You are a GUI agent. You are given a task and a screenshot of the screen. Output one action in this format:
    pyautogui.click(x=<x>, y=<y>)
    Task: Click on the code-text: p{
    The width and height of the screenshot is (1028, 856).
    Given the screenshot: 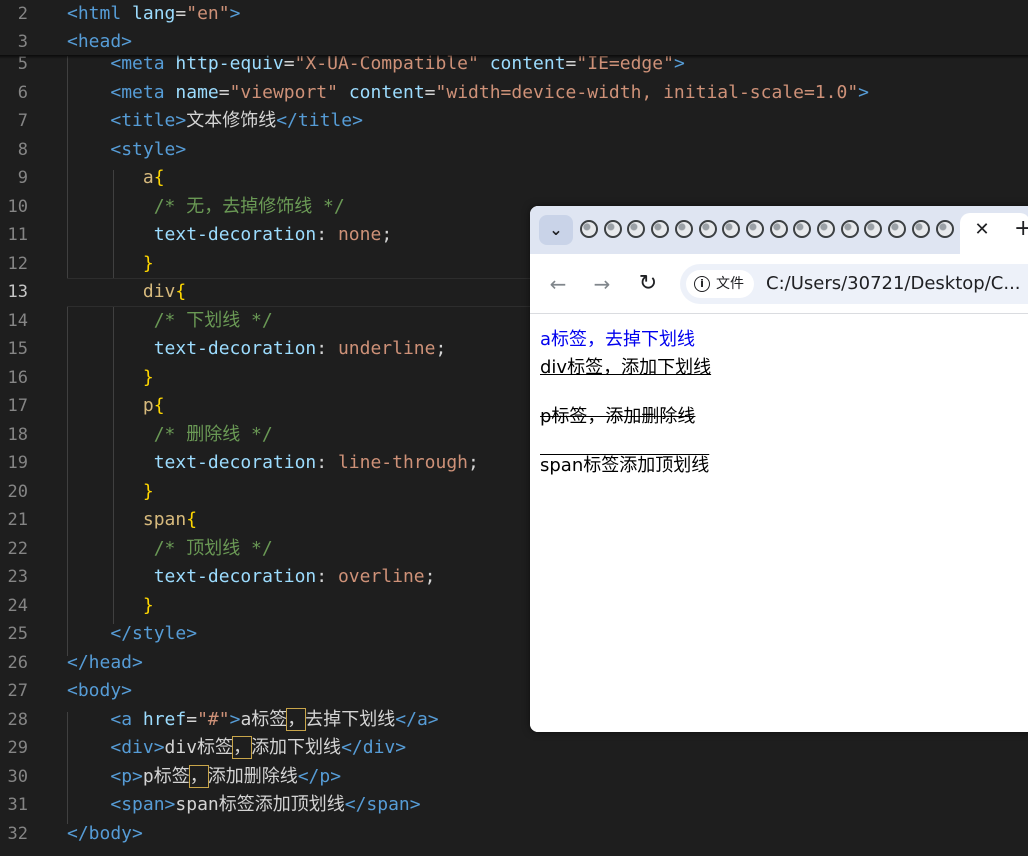 What is the action you would take?
    pyautogui.click(x=153, y=405)
    